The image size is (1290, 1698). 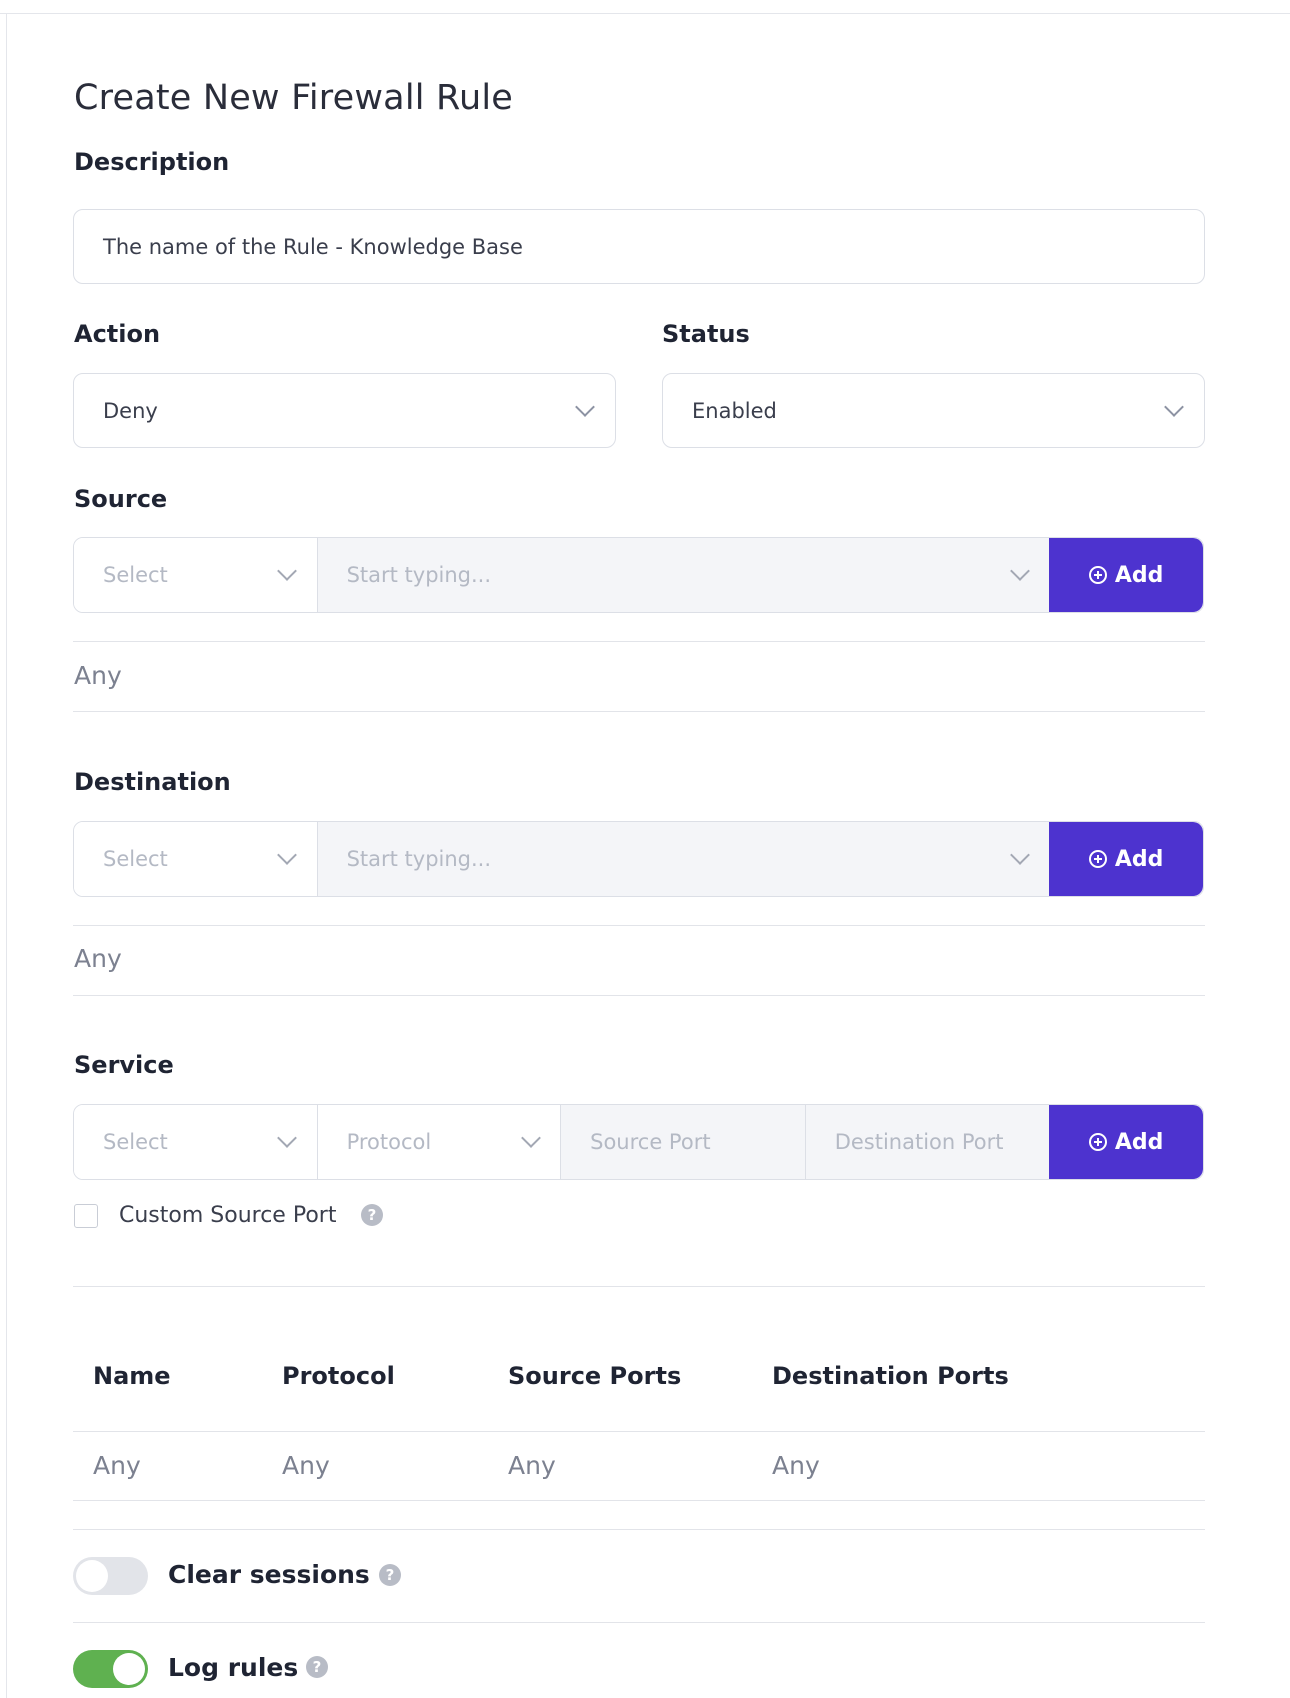 What do you see at coordinates (796, 1465) in the screenshot?
I see `table-cell-destination-ports: Any` at bounding box center [796, 1465].